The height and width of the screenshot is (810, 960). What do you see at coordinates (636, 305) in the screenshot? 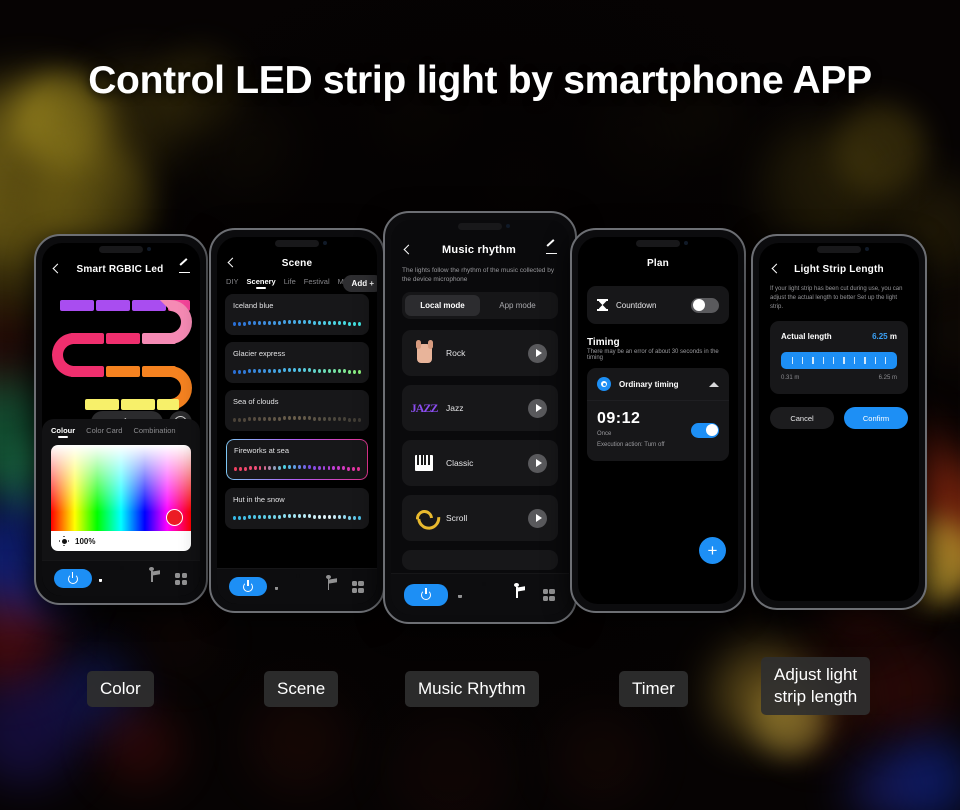
I see `countdown-label: Countdown` at bounding box center [636, 305].